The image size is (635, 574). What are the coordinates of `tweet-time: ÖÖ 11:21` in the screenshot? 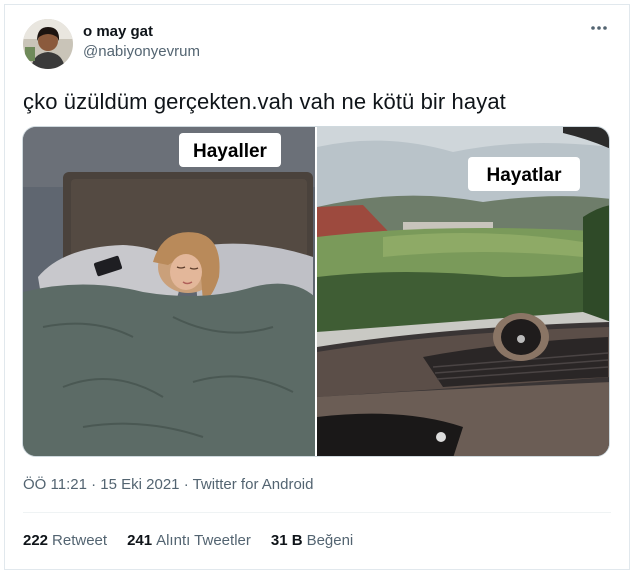 It's located at (55, 484).